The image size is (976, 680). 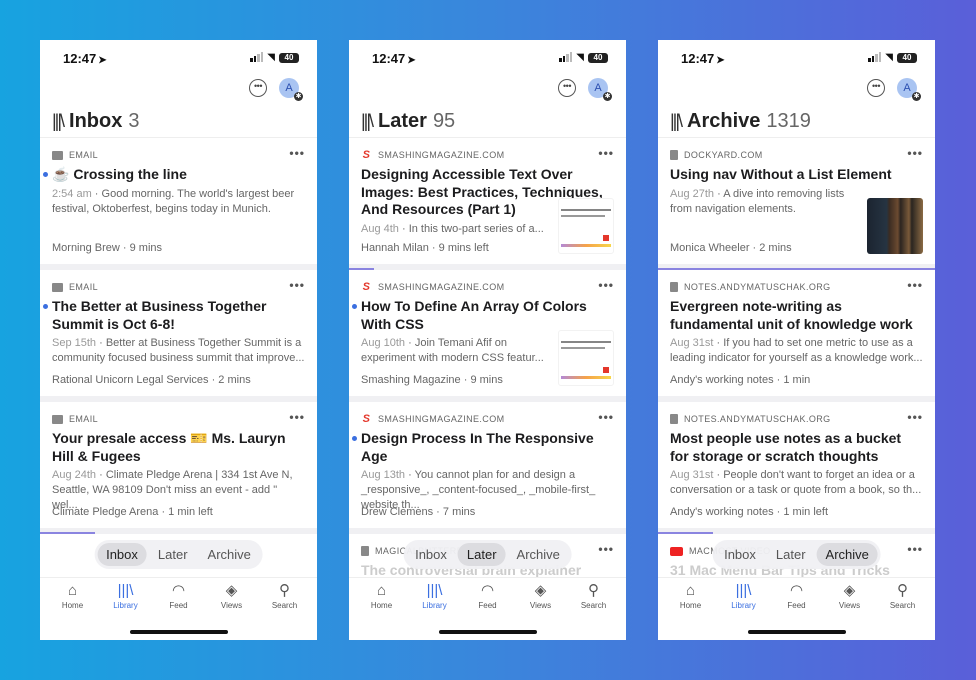 I want to click on page-title: |||\ Later 95, so click(x=408, y=121).